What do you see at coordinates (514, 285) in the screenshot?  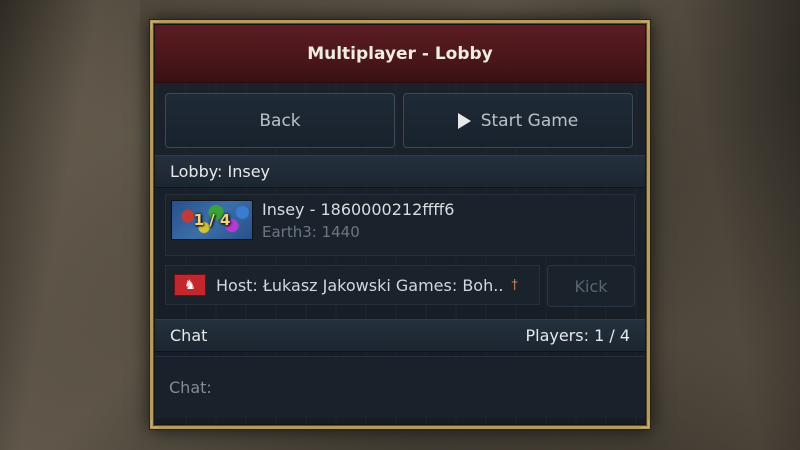 I see `host-marker: †` at bounding box center [514, 285].